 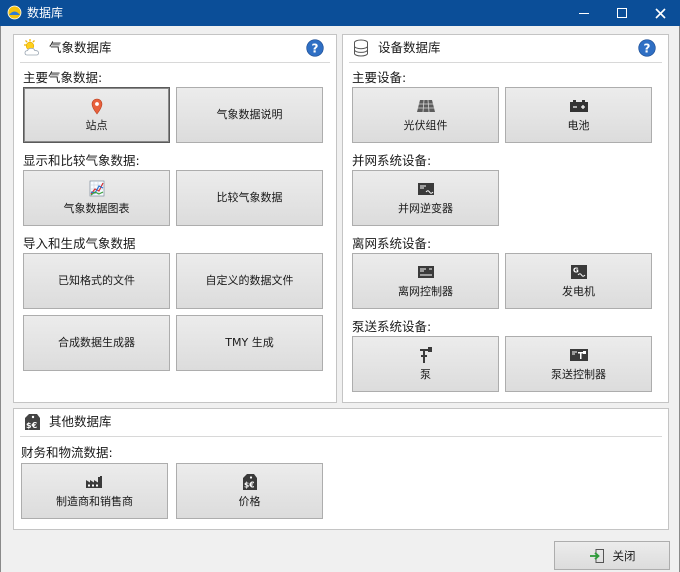 What do you see at coordinates (426, 189) in the screenshot?
I see `inverter-icon` at bounding box center [426, 189].